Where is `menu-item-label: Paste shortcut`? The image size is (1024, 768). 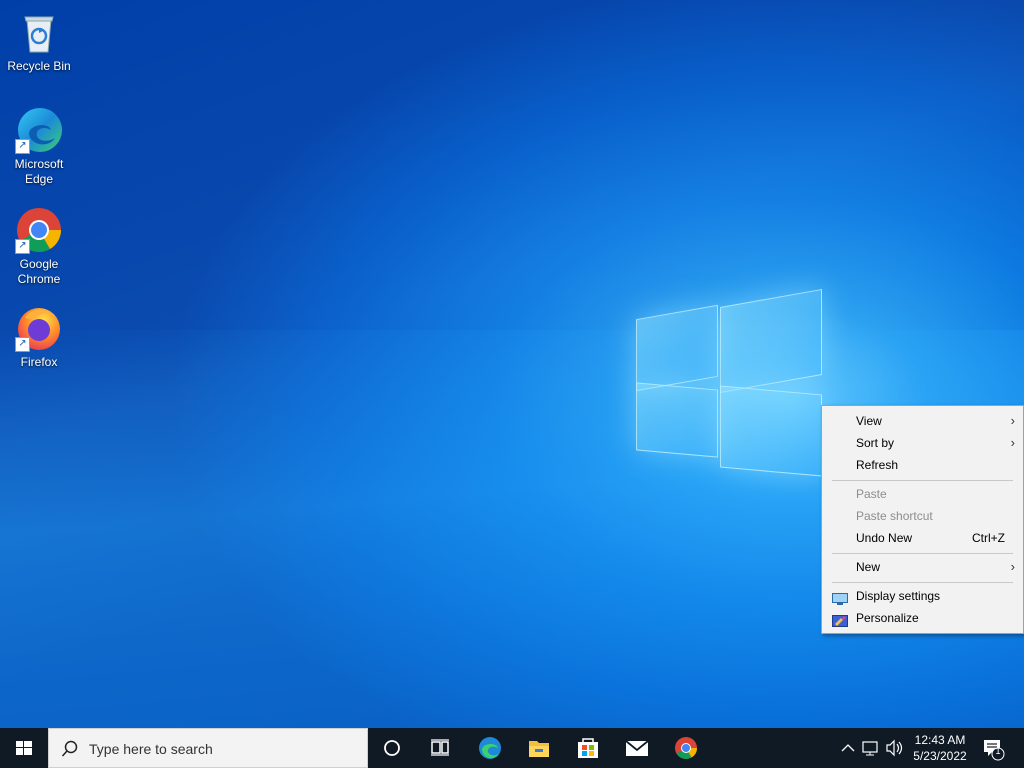
menu-item-label: Paste shortcut is located at coordinates (894, 516).